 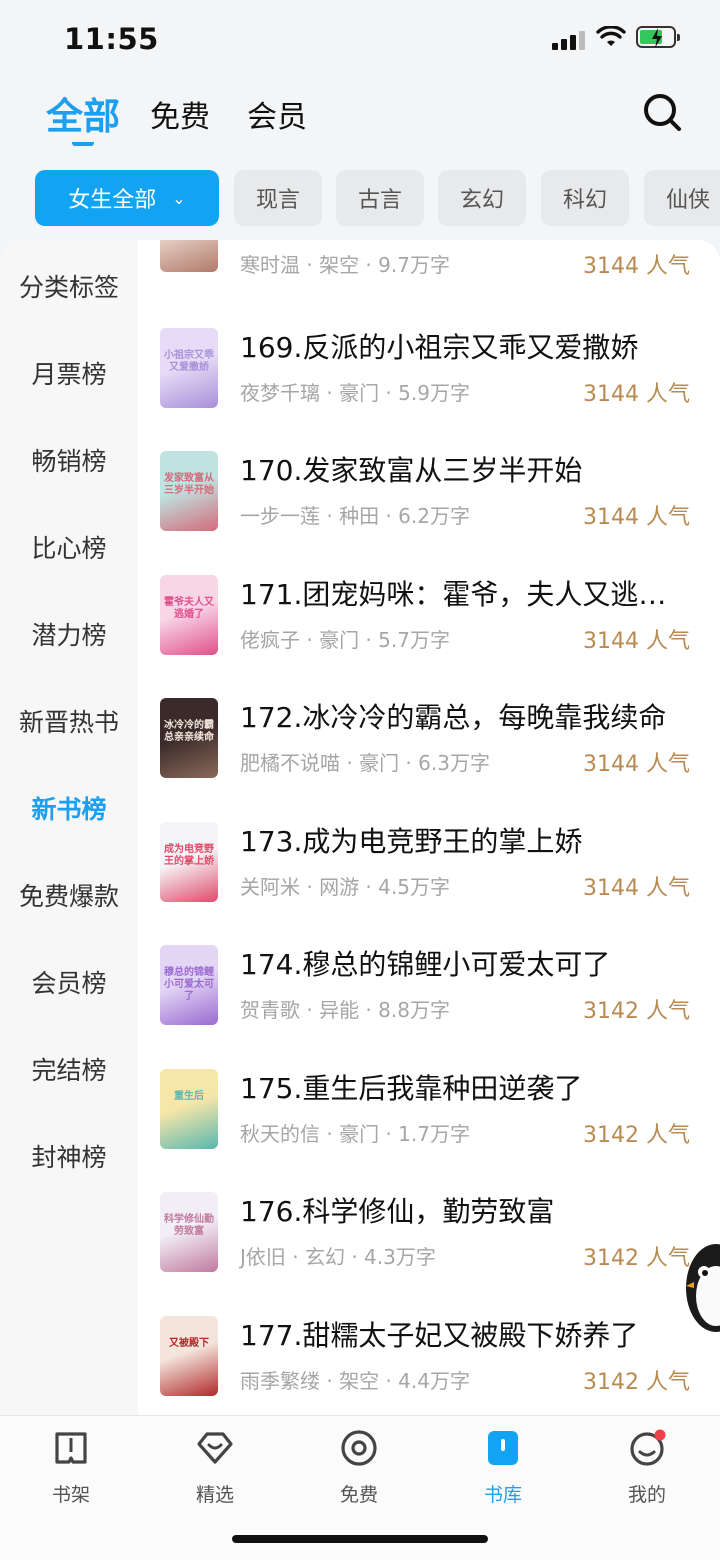 What do you see at coordinates (189, 1109) in the screenshot?
I see `book-cover-image: 重生后` at bounding box center [189, 1109].